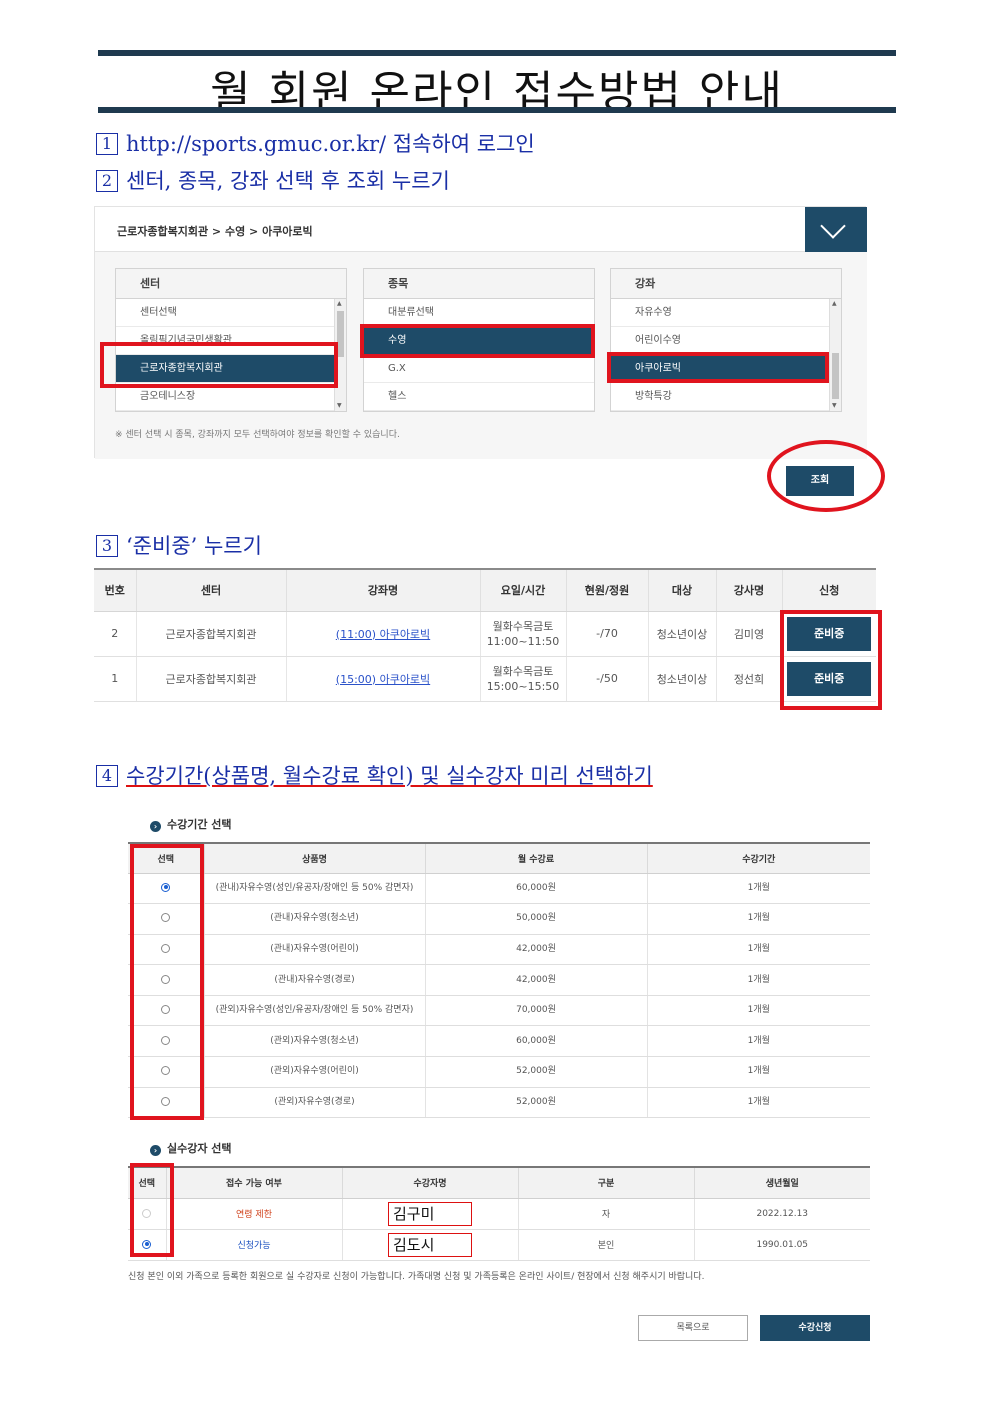 This screenshot has width=992, height=1403. What do you see at coordinates (314, 1072) in the screenshot?
I see `product-name: (관외)자유수영(어린이)` at bounding box center [314, 1072].